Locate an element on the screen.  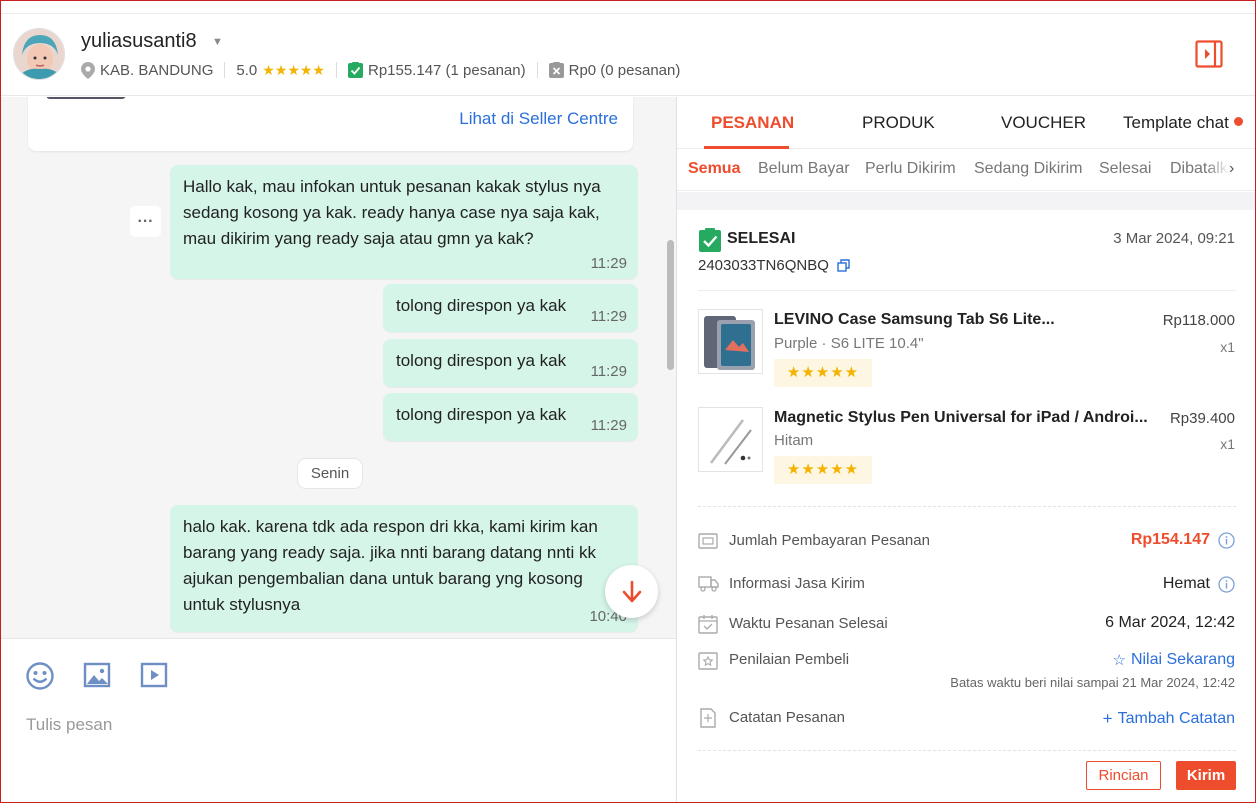
shipping-value: Hemat is located at coordinates (1199, 584).